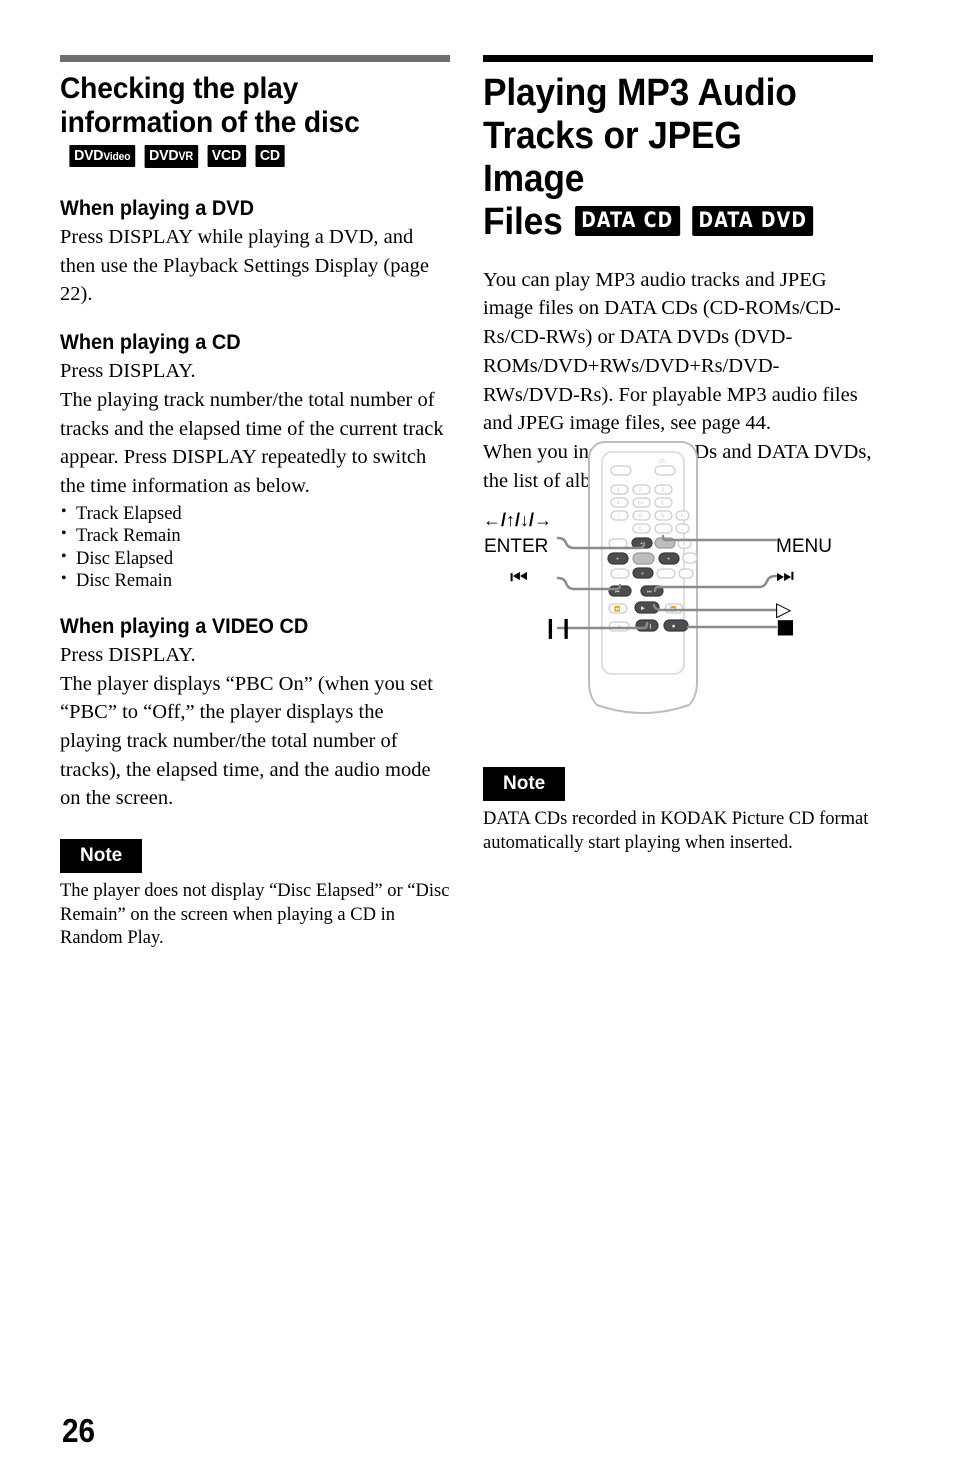  I want to click on svg-text: 7, so click(618, 517).